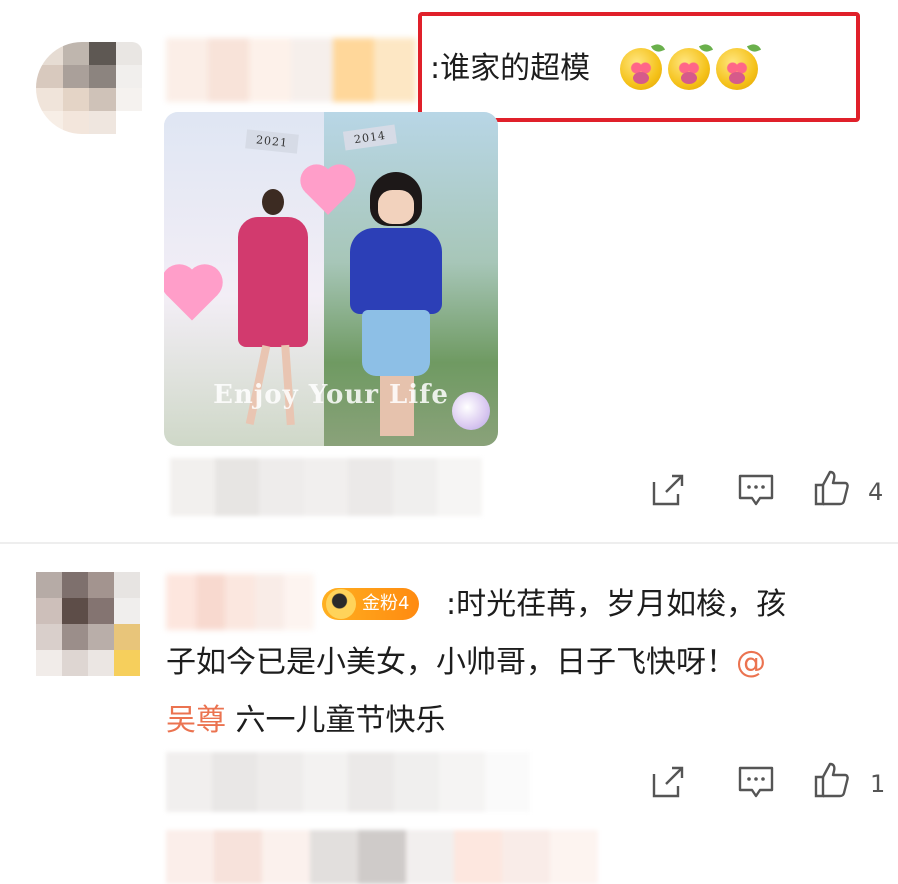 This screenshot has height=884, width=898. I want to click on fan-level-badge: 金粉4, so click(371, 604).